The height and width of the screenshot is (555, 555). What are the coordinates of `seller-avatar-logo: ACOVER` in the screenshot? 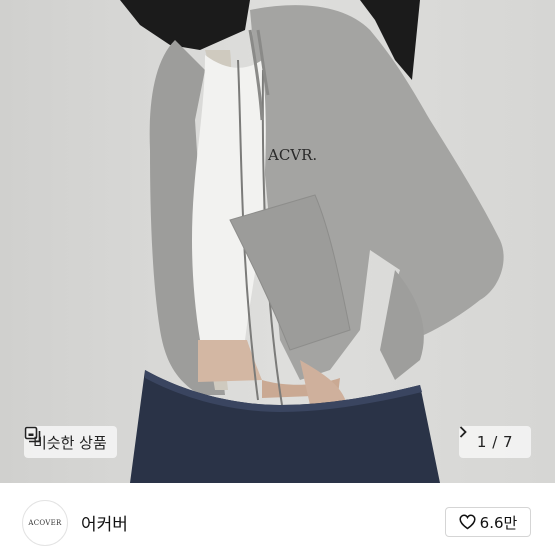 It's located at (45, 523).